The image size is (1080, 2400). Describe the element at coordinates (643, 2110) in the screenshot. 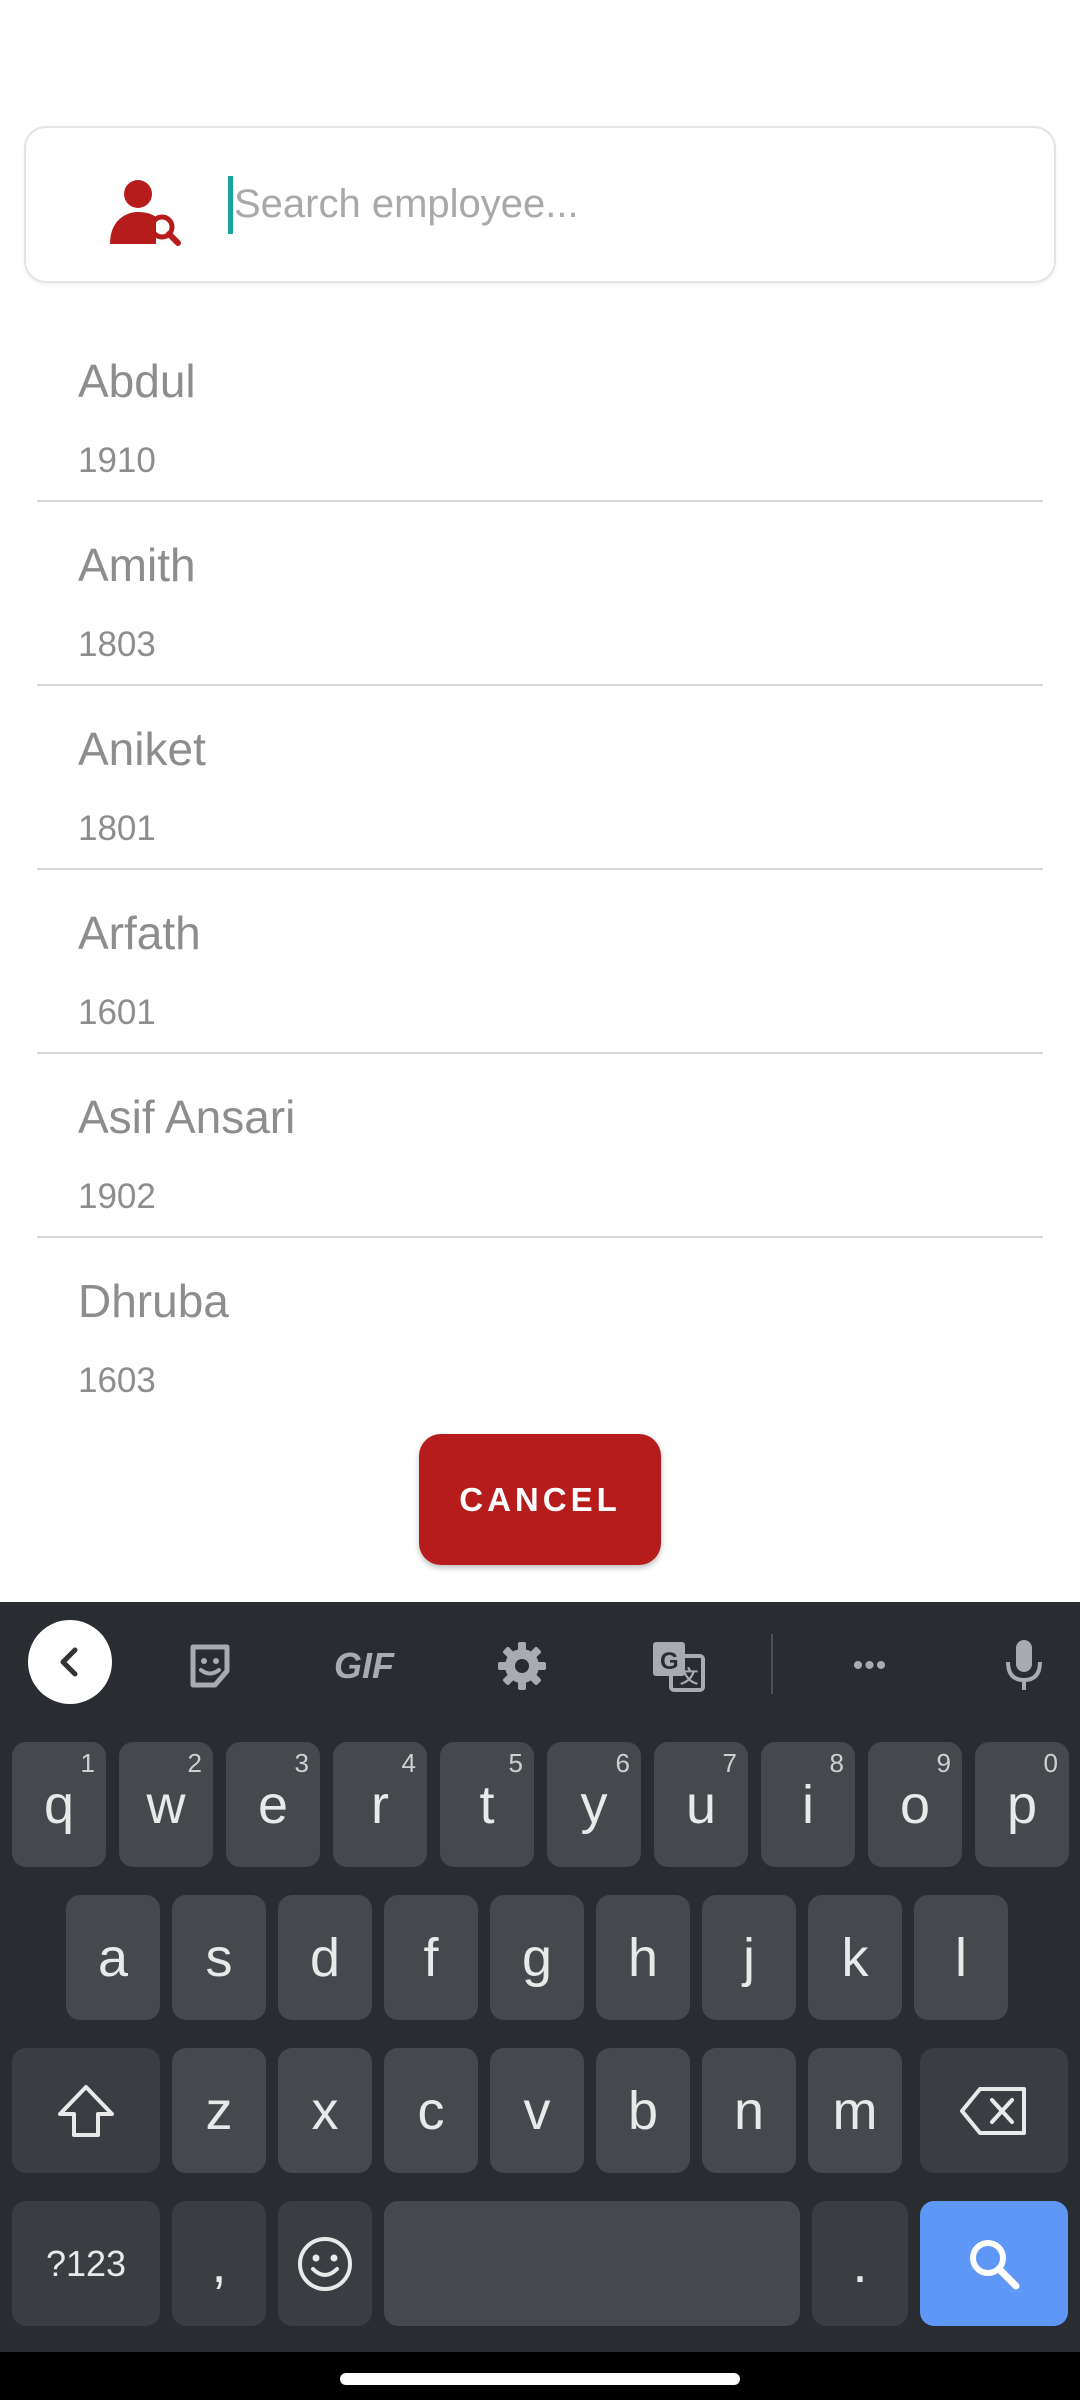

I see `key-b: b` at that location.